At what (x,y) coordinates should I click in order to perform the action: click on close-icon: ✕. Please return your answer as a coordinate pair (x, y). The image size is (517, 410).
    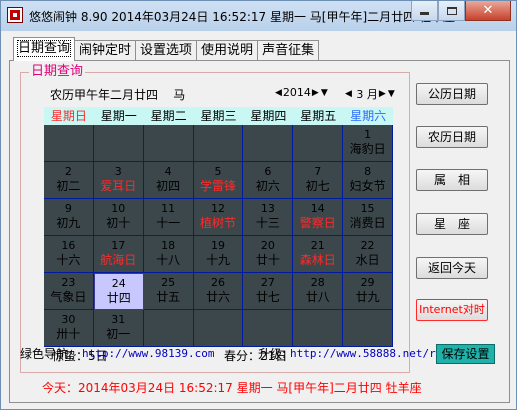
    Looking at the image, I should click on (488, 10).